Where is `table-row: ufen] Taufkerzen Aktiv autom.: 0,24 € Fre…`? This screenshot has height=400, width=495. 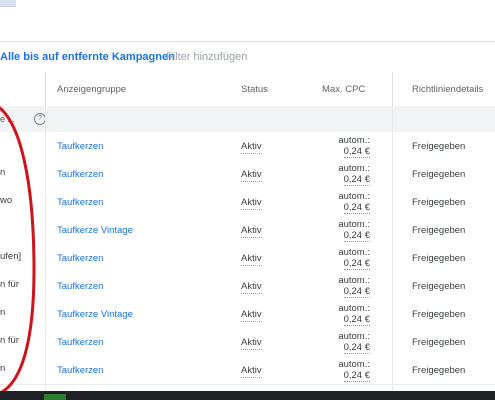
table-row: ufen] Taufkerzen Aktiv autom.: 0,24 € Fre… is located at coordinates (247, 258).